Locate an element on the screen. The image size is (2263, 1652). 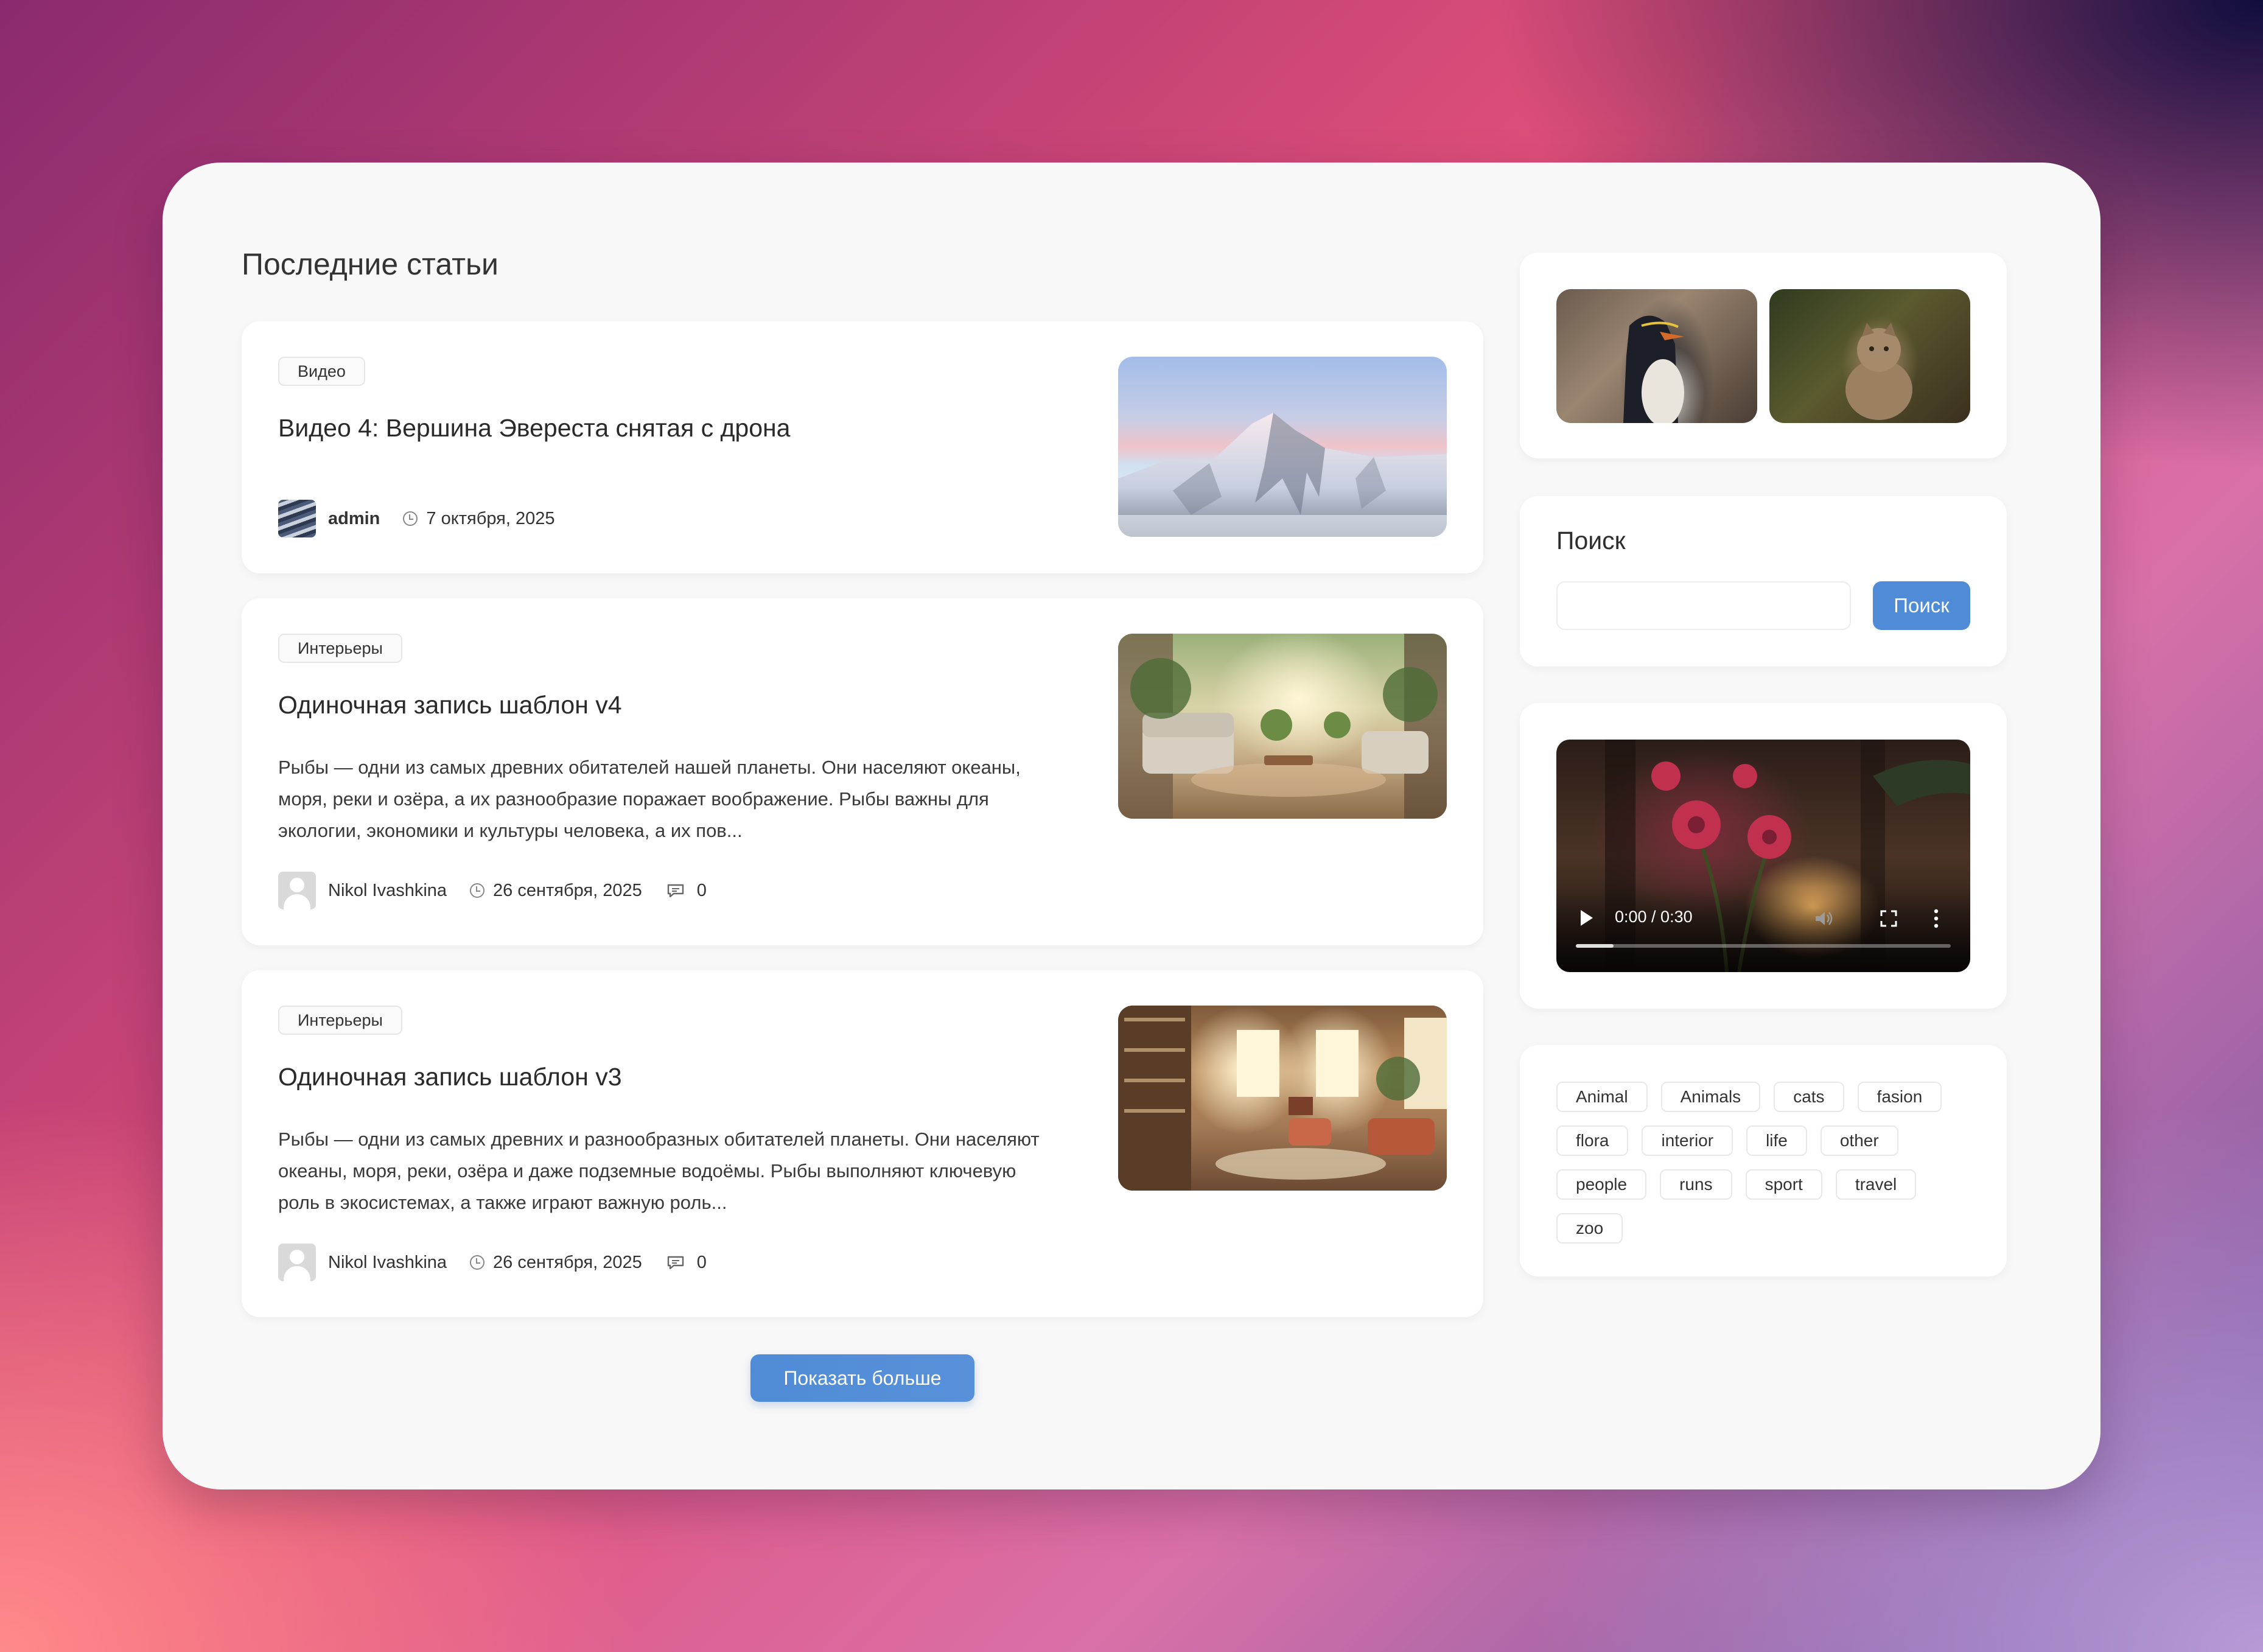
fullscreen-icon is located at coordinates (1888, 918).